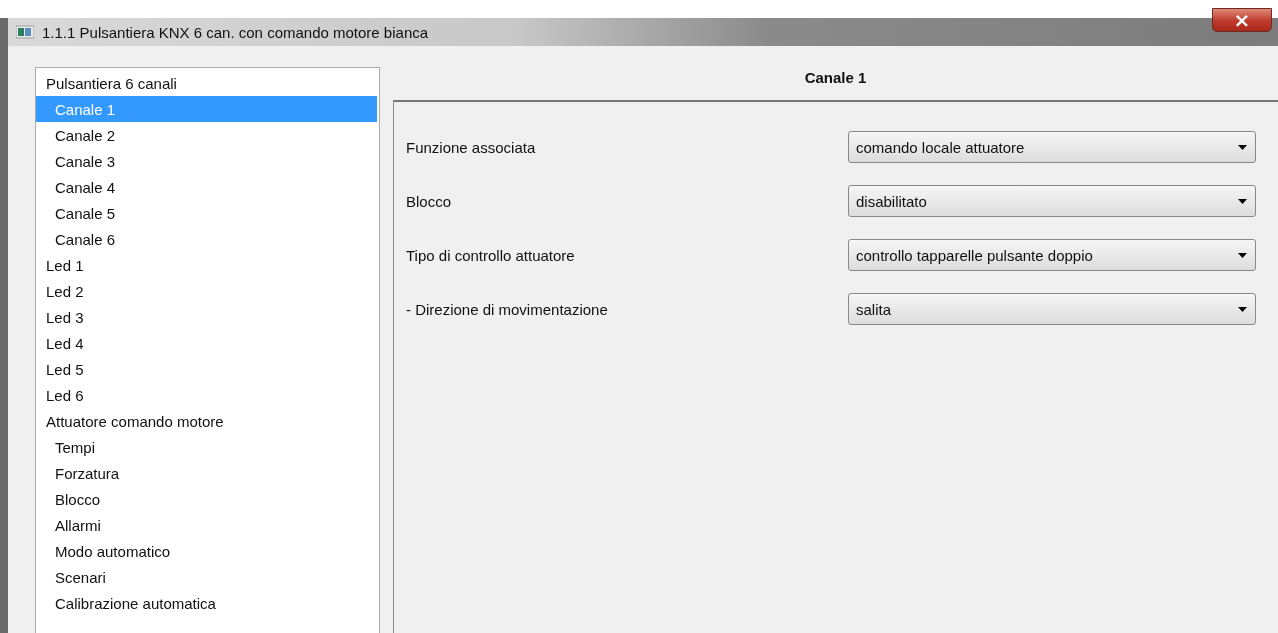  I want to click on tree-item: Led 2, so click(206, 291).